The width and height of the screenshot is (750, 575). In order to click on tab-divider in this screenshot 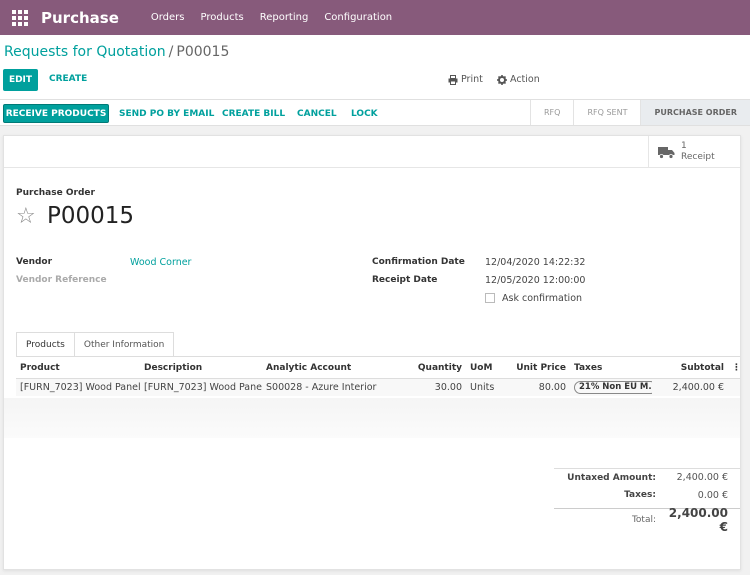, I will do `click(378, 356)`.